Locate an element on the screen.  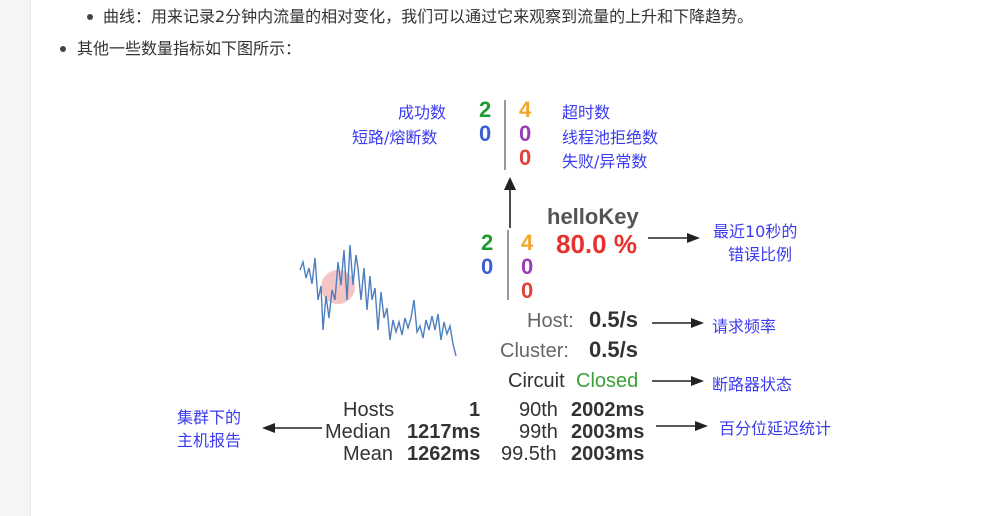
panel-timeout-count: 4 is located at coordinates (527, 242).